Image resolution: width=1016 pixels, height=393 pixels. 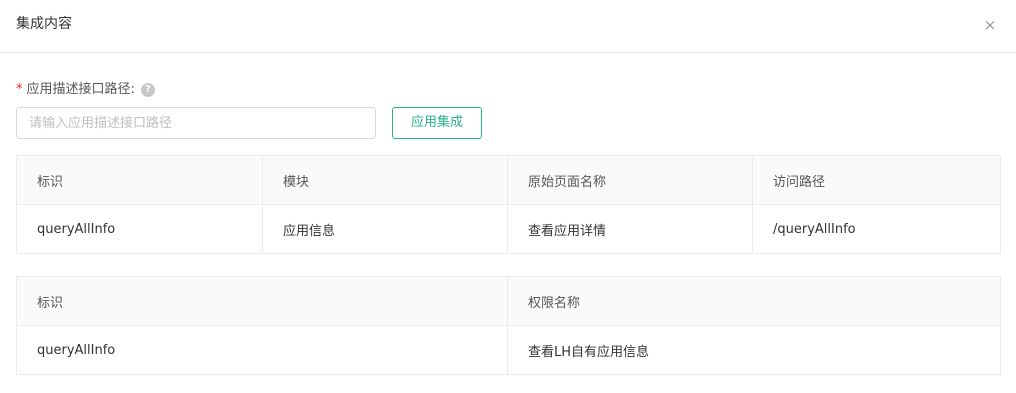 What do you see at coordinates (80, 89) in the screenshot?
I see `field-label: 应用描述接口路径:` at bounding box center [80, 89].